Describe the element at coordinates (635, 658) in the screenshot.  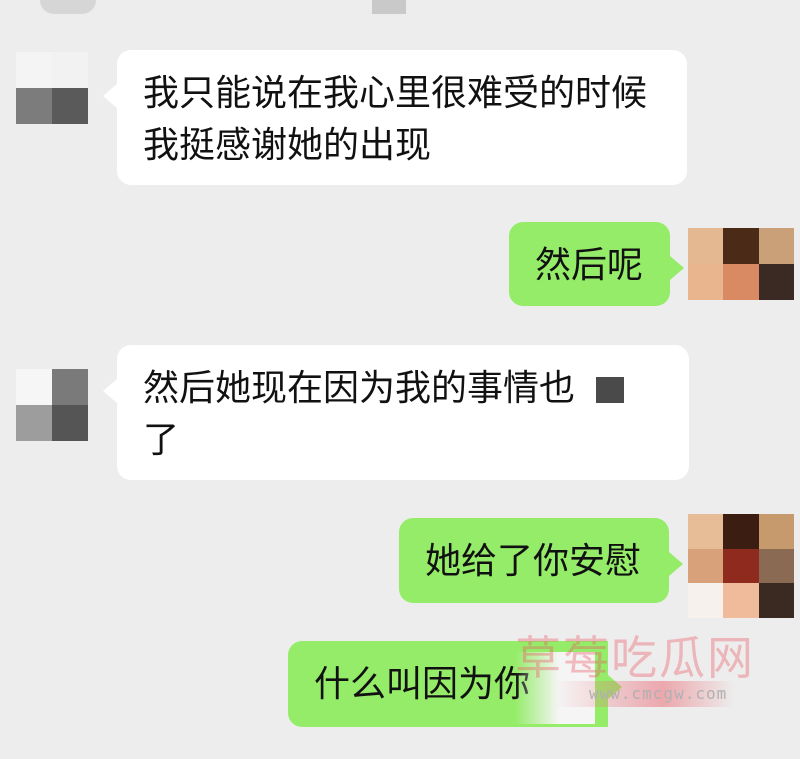
I see `watermark-brand: 草莓吃瓜网` at that location.